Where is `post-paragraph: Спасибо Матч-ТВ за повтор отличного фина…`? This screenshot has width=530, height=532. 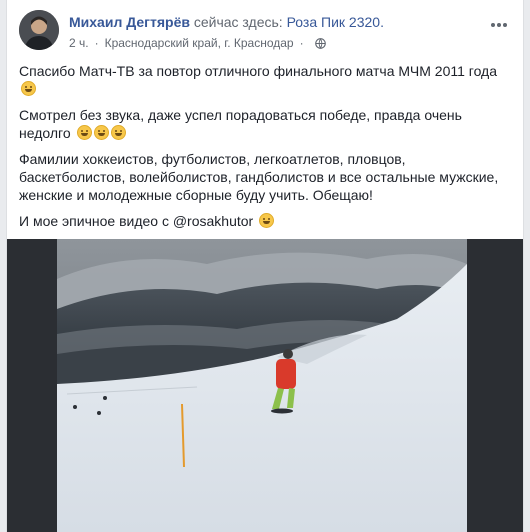
post-paragraph: Спасибо Матч-ТВ за повтор отличного фина… is located at coordinates (265, 80).